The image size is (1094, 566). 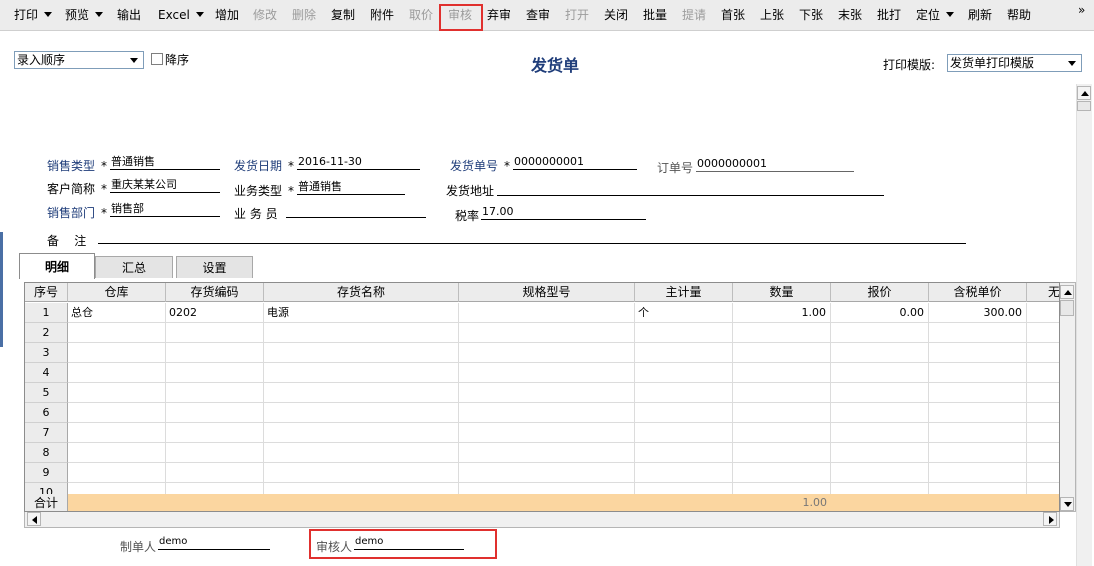 What do you see at coordinates (733, 15) in the screenshot?
I see `first-button: 首张` at bounding box center [733, 15].